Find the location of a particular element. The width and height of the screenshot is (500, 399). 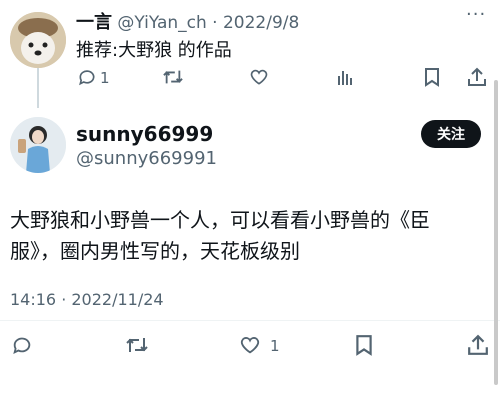

views-icon is located at coordinates (346, 77).